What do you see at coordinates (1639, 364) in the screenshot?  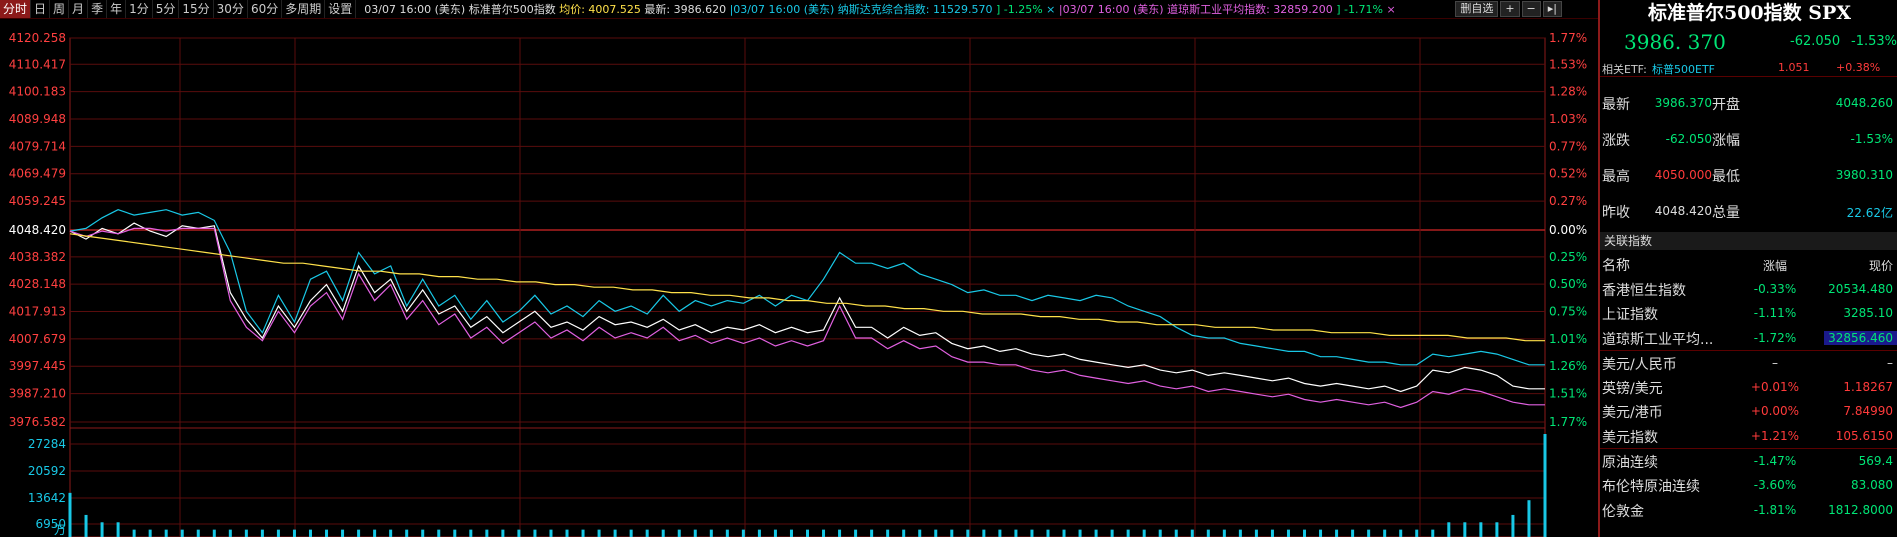 I see `index-name: 美元/人民币` at bounding box center [1639, 364].